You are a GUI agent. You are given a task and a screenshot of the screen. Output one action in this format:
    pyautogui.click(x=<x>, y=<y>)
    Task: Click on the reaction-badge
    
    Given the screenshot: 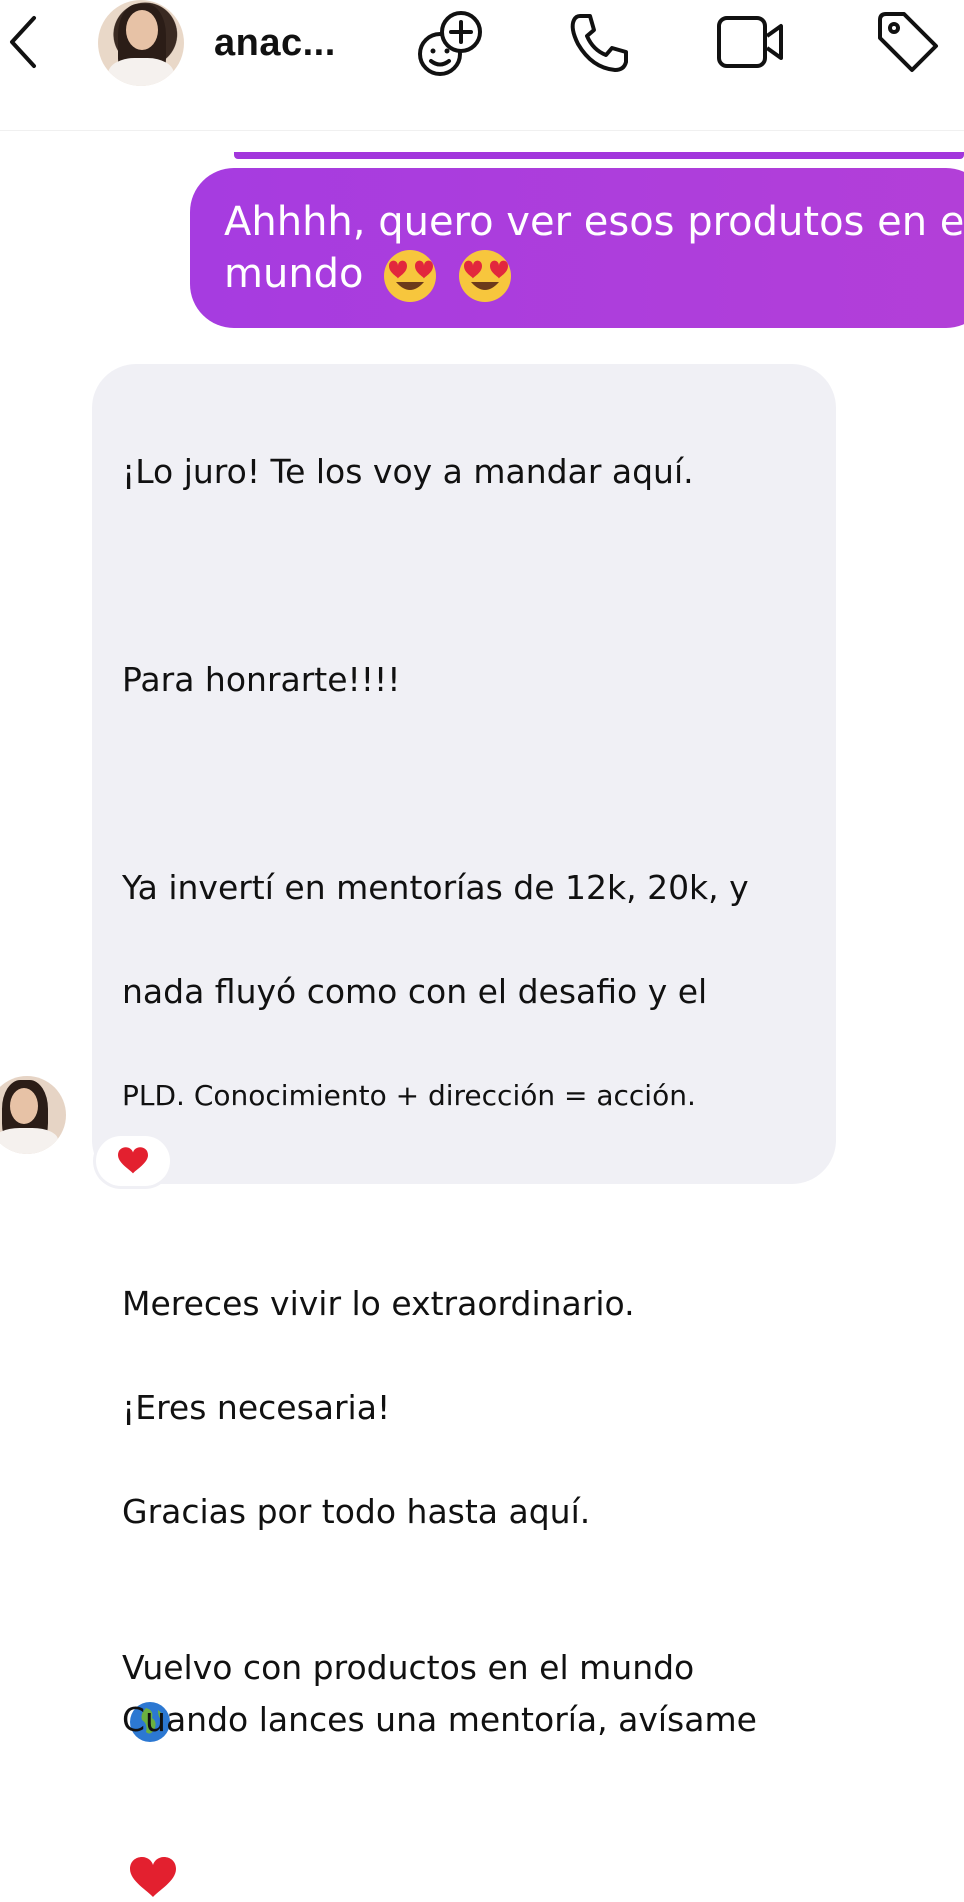 What is the action you would take?
    pyautogui.click(x=133, y=1161)
    